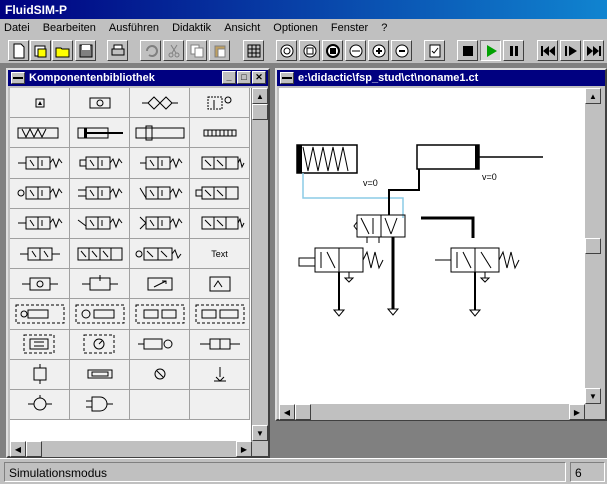  I want to click on component-pressure-gauge-b, so click(100, 344).